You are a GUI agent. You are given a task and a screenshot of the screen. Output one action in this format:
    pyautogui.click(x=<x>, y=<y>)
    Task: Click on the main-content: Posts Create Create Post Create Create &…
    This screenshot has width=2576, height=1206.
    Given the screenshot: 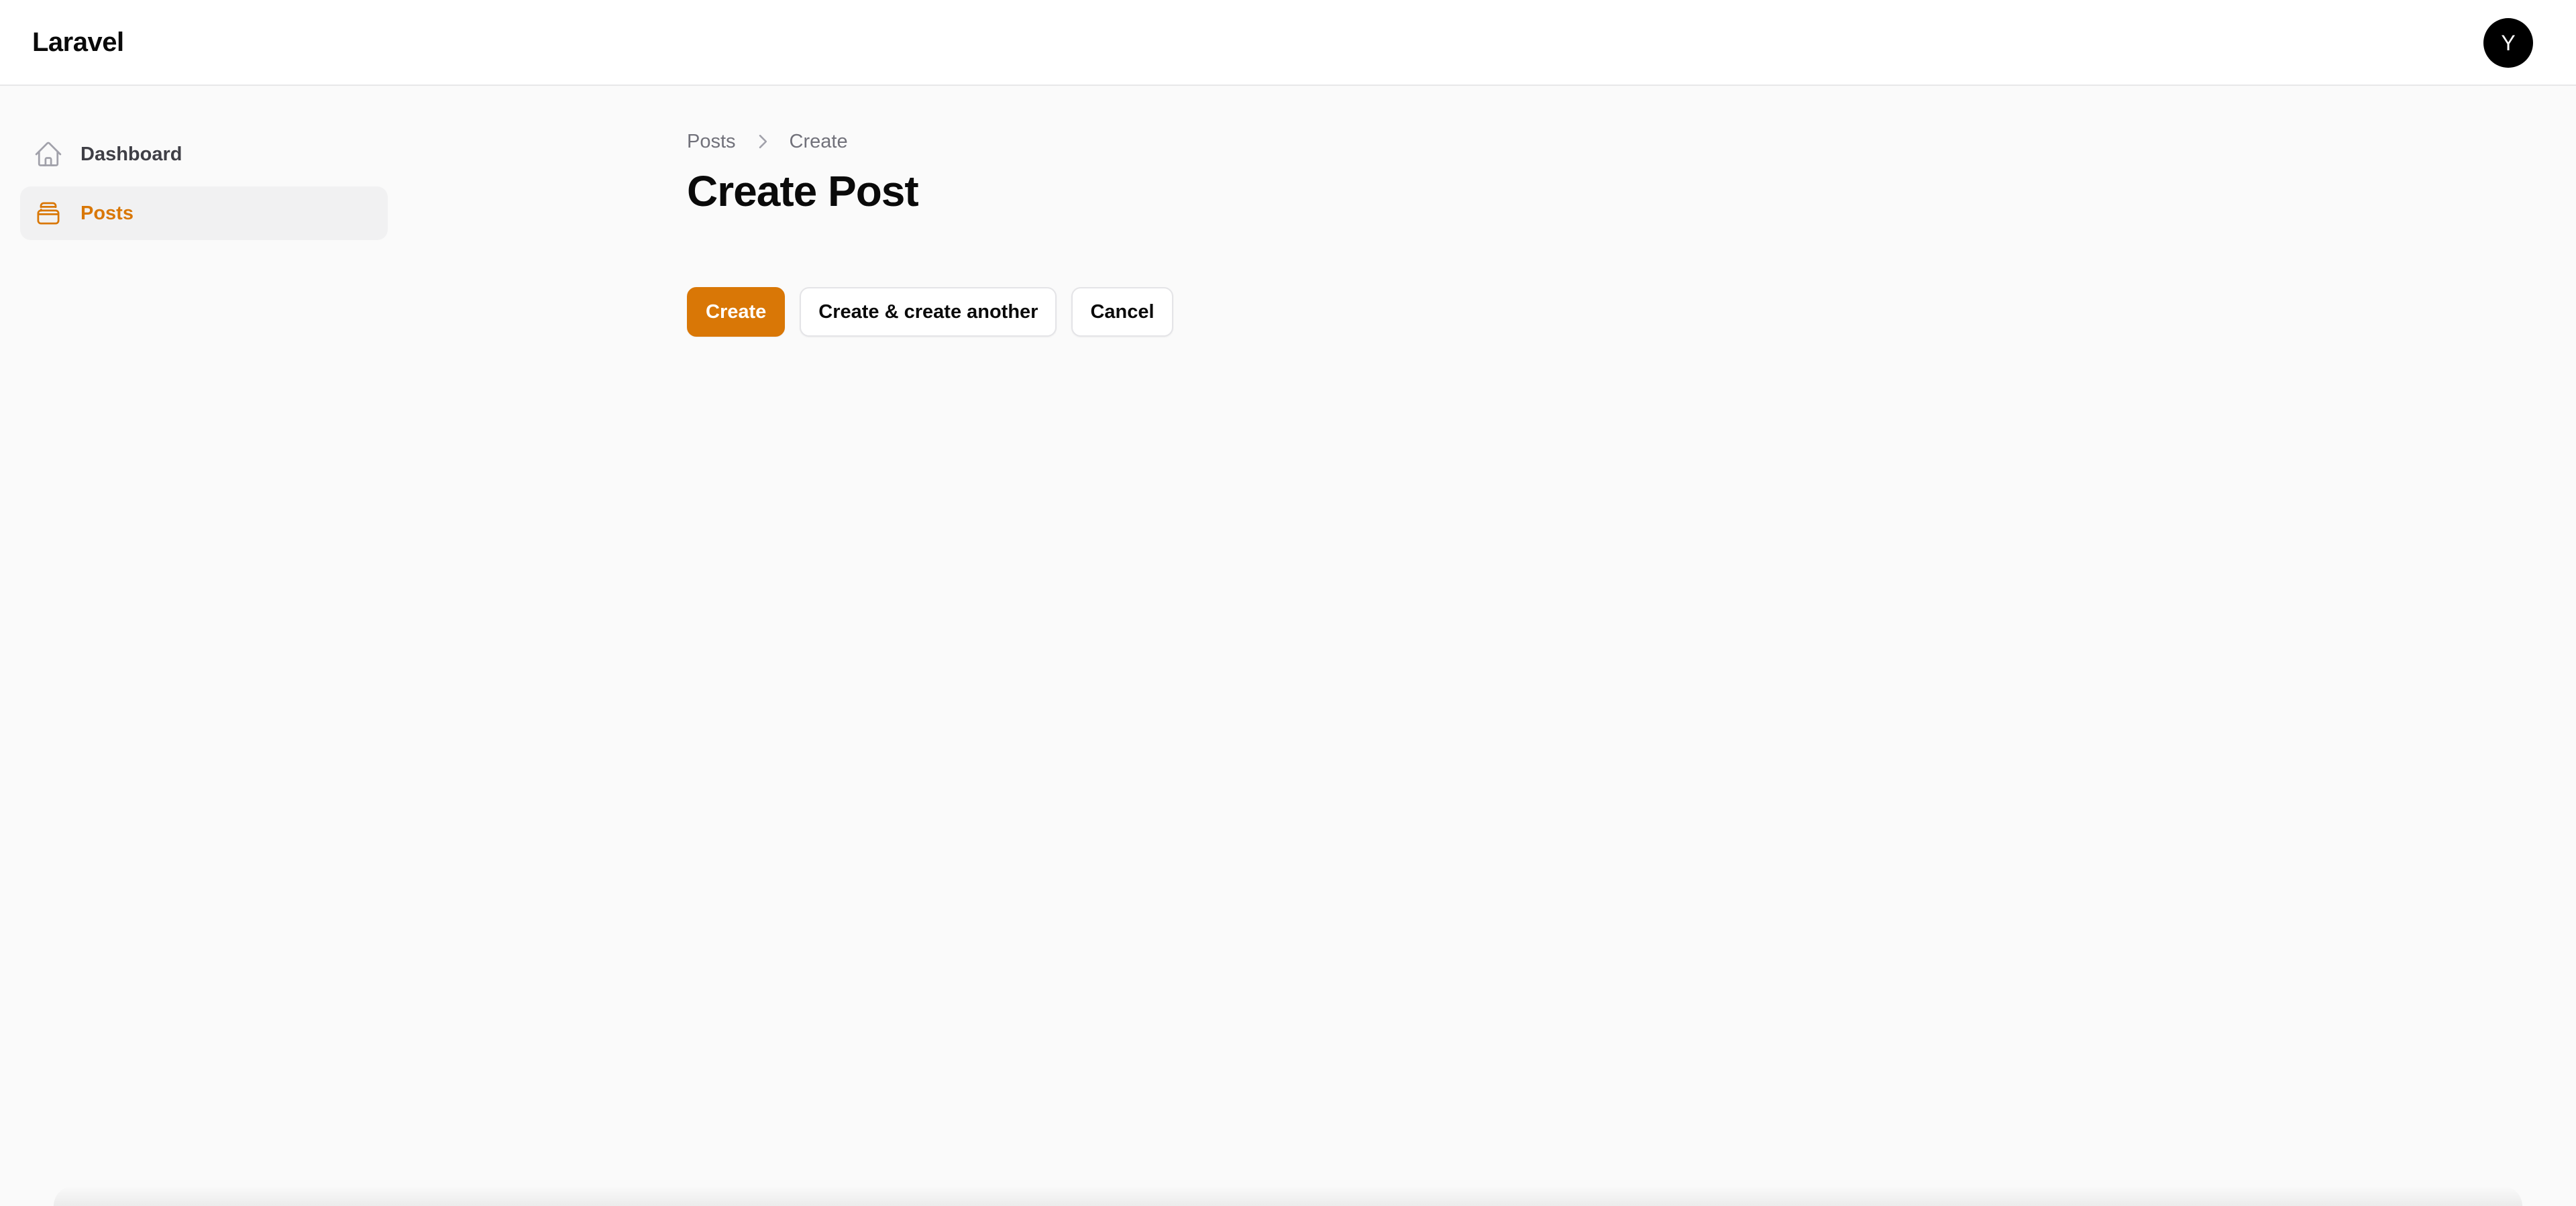 What is the action you would take?
    pyautogui.click(x=930, y=232)
    